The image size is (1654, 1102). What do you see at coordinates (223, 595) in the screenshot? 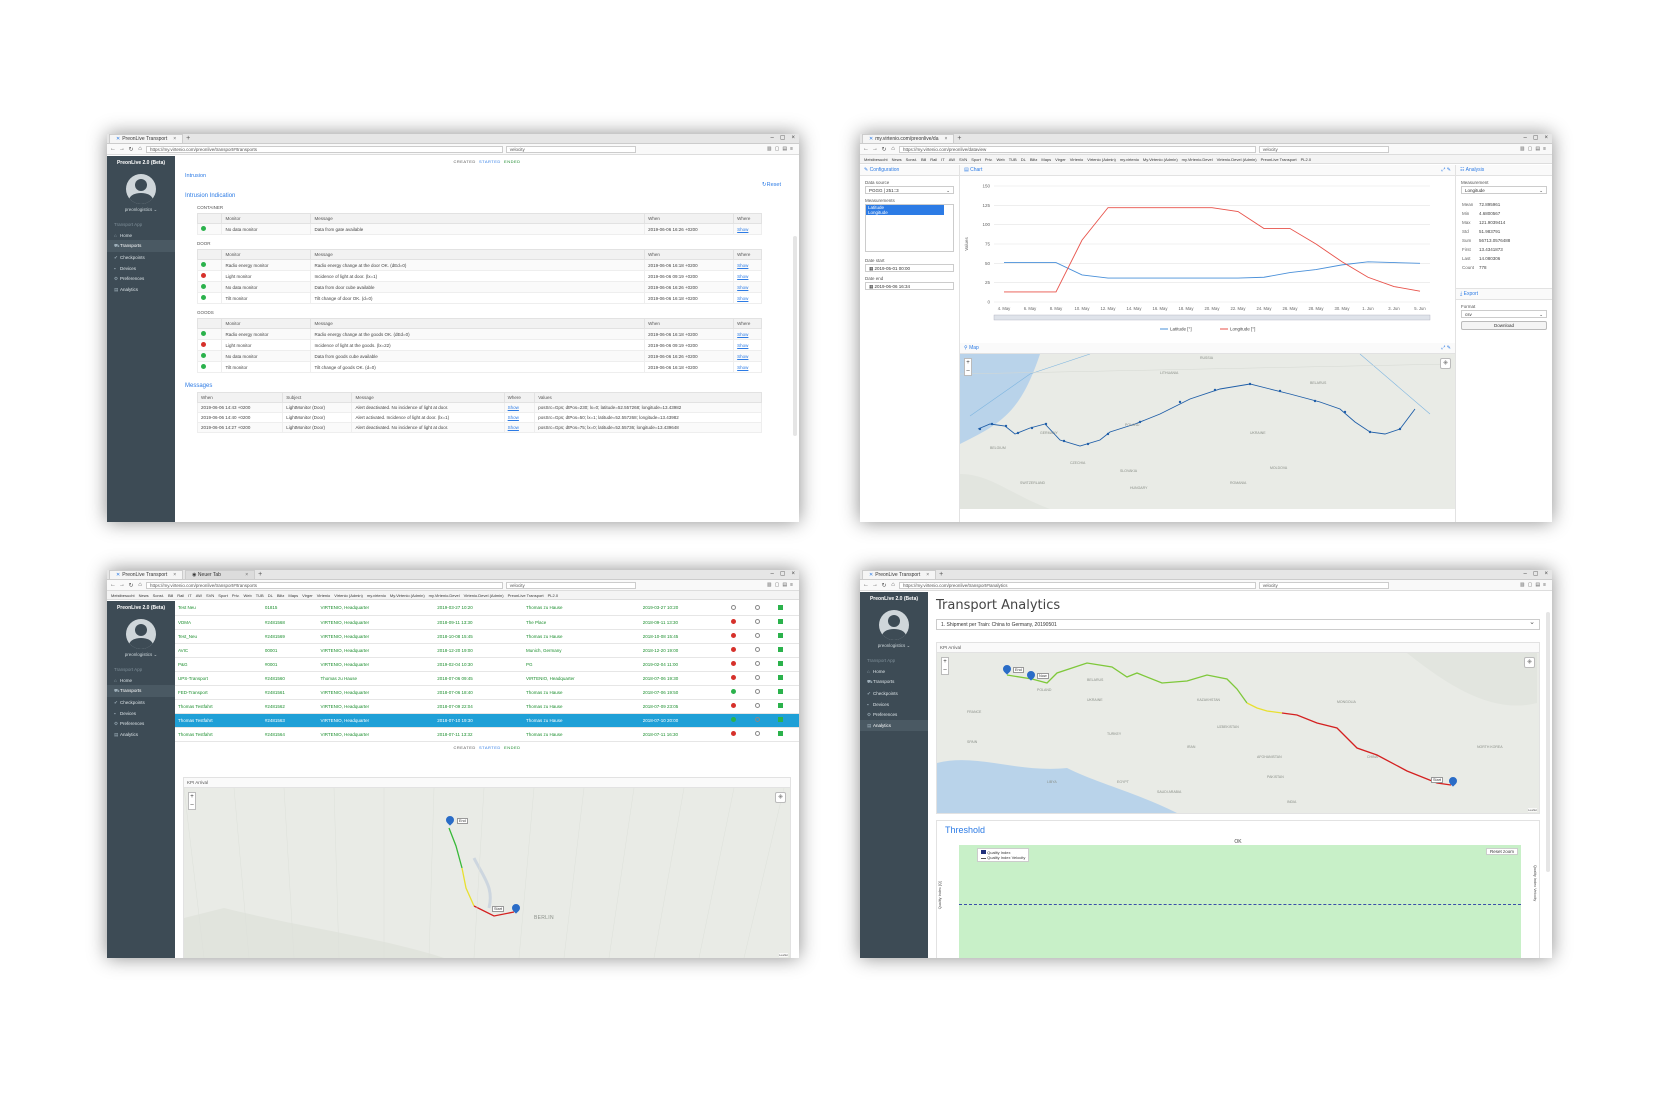
I see `bookmark-item: Sport` at bounding box center [223, 595].